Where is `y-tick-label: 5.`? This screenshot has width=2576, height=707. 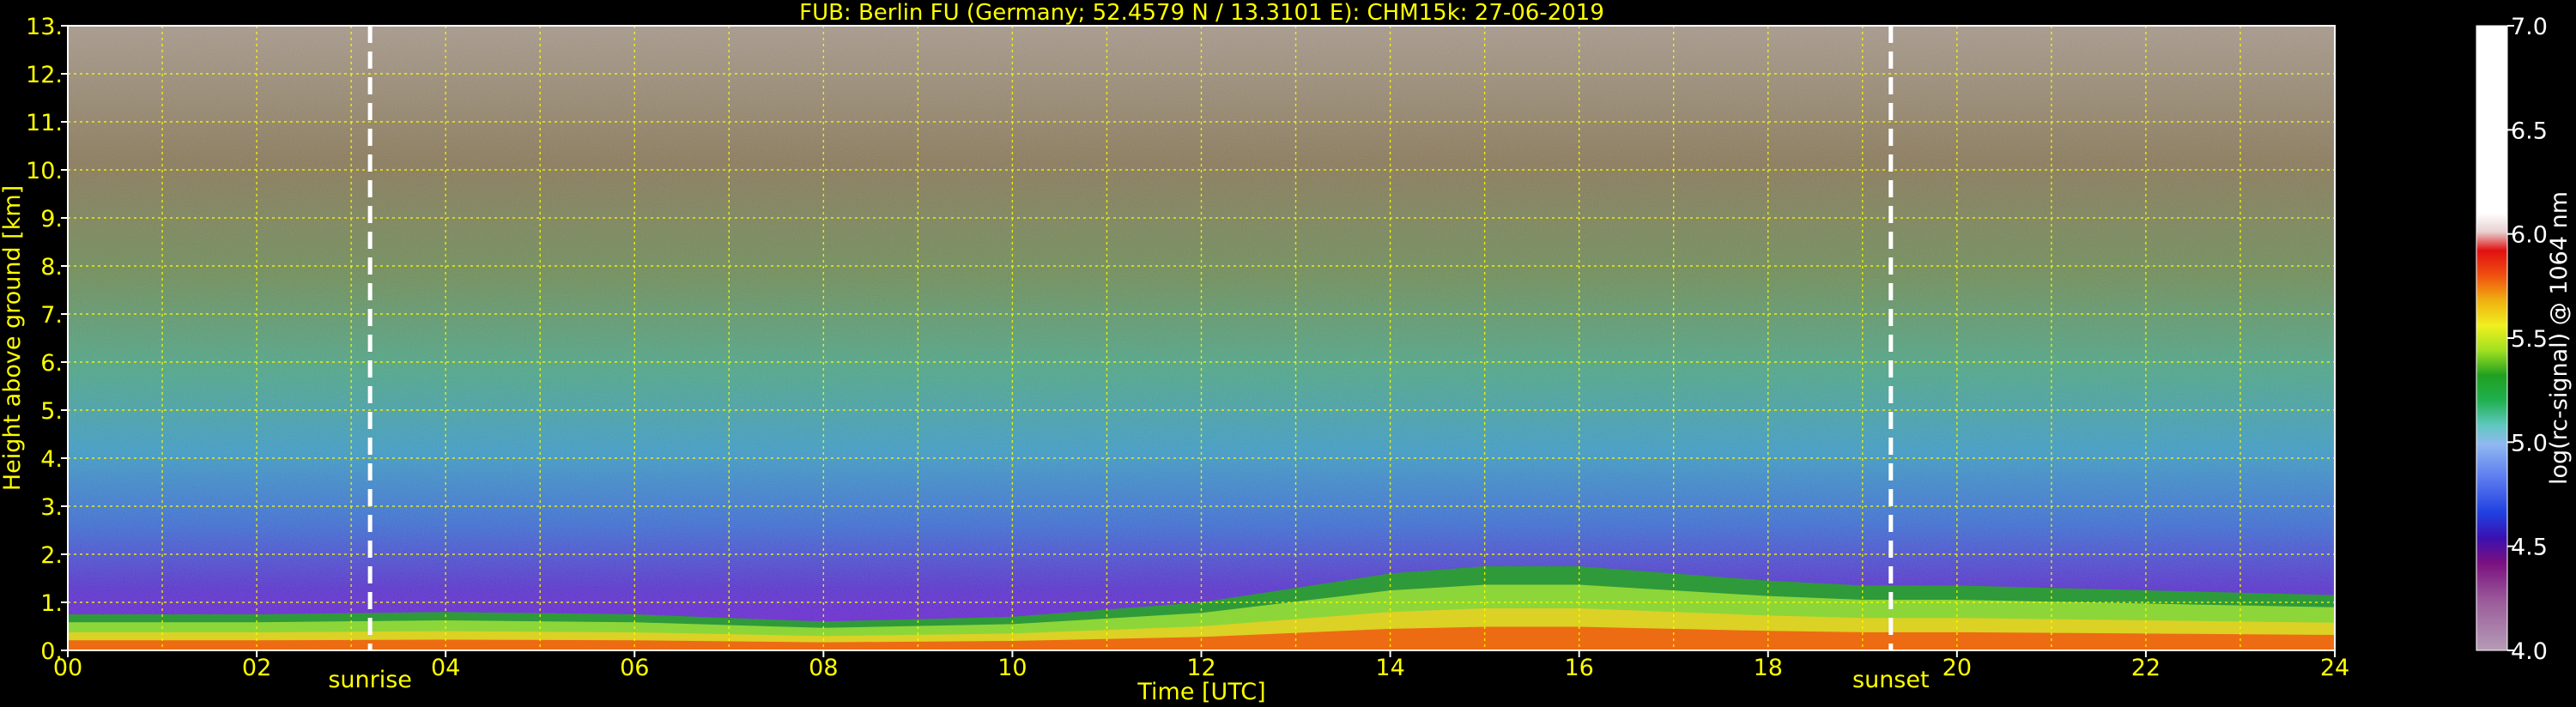 y-tick-label: 5. is located at coordinates (51, 411).